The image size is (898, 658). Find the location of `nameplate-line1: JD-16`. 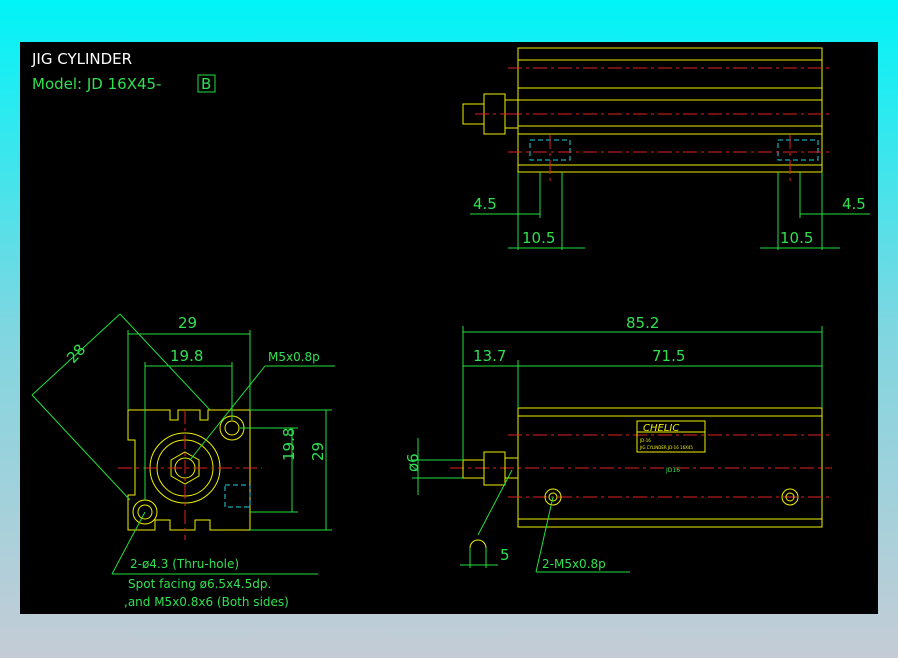

nameplate-line1: JD-16 is located at coordinates (645, 440).